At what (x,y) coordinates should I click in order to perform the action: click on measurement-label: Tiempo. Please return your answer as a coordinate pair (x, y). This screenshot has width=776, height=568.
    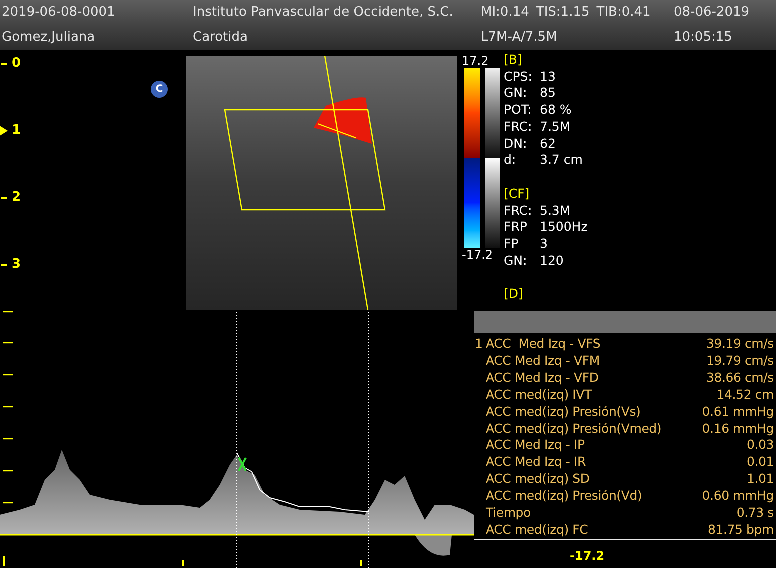
    Looking at the image, I should click on (508, 513).